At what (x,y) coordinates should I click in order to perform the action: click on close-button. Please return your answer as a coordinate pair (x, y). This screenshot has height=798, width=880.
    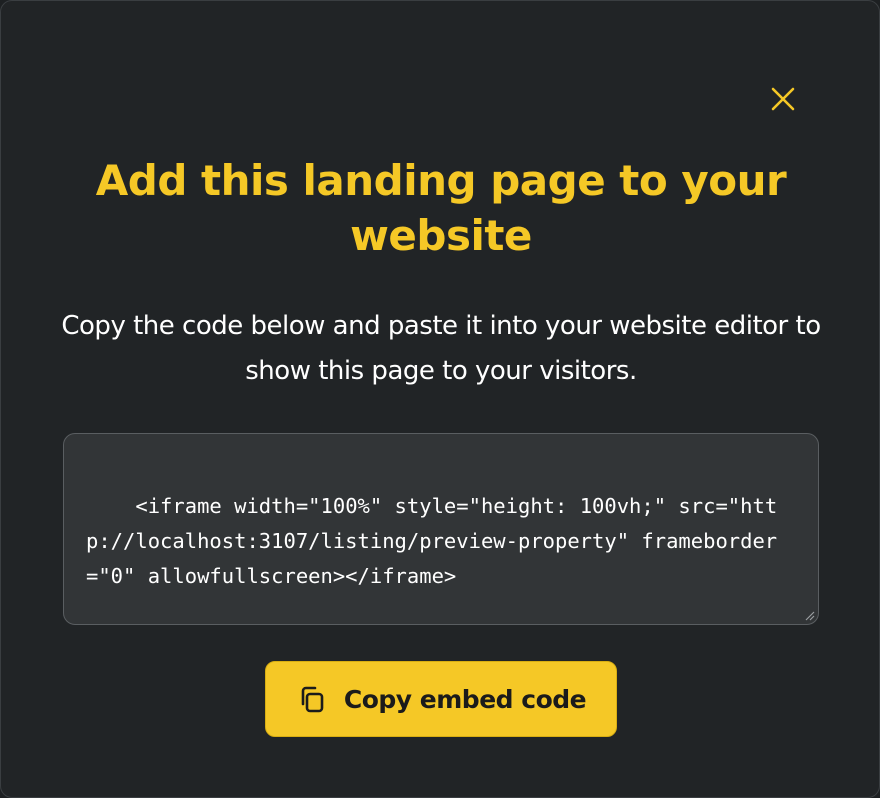
    Looking at the image, I should click on (783, 99).